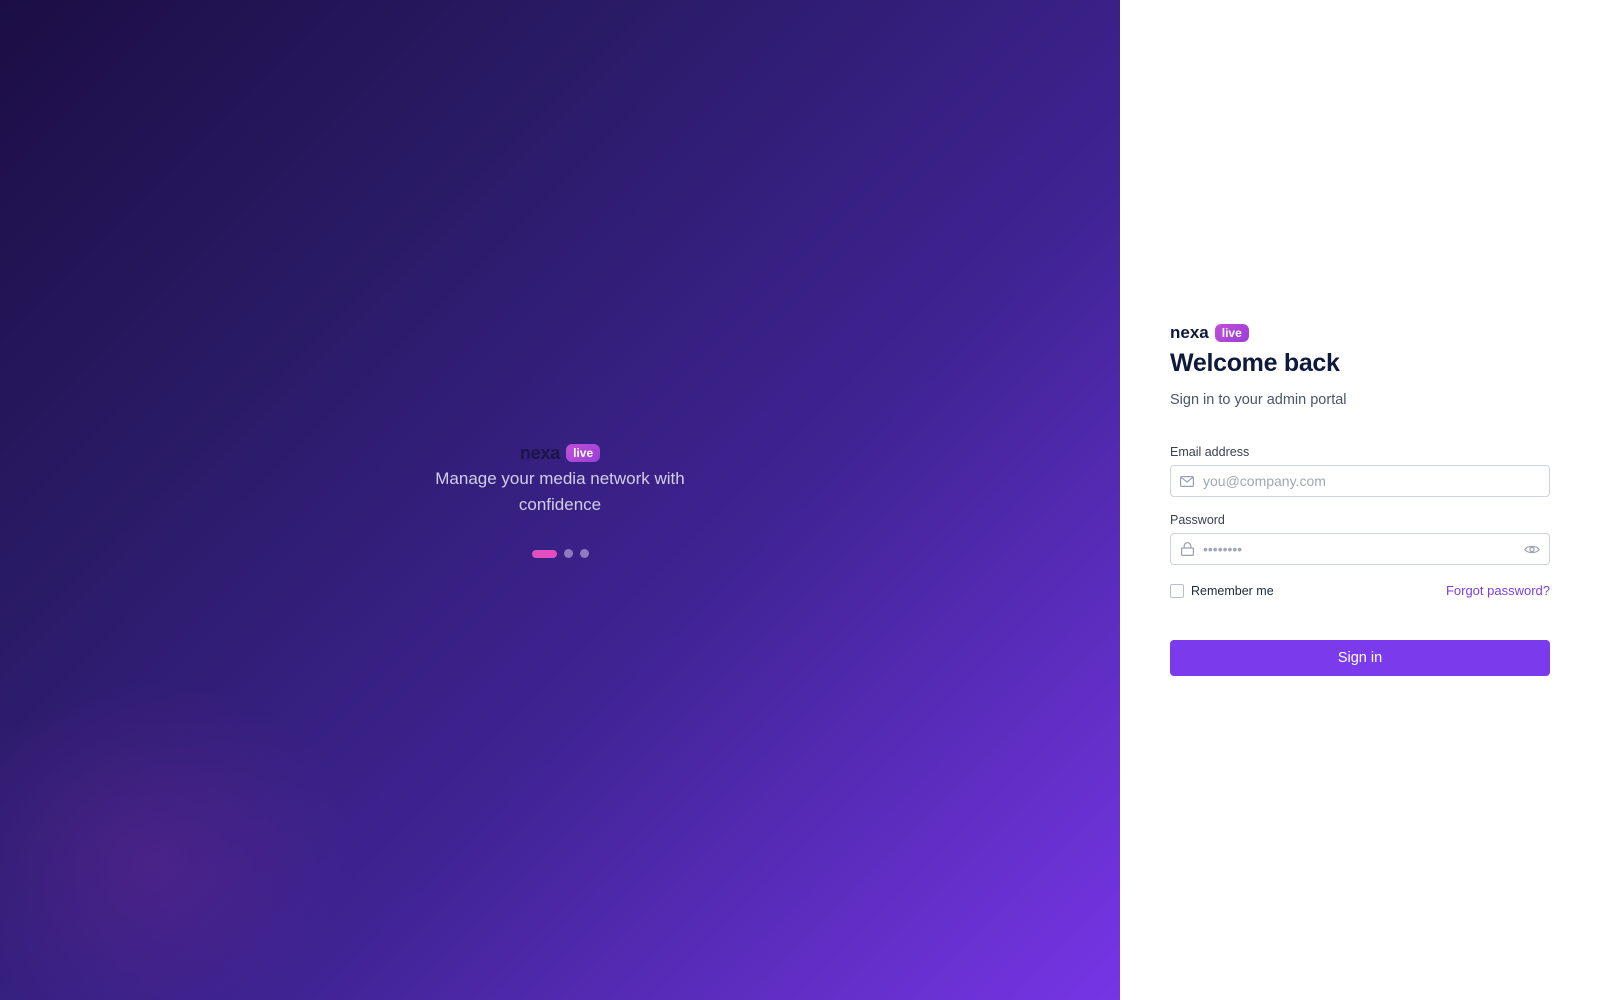 The image size is (1600, 1000). I want to click on live-badge: live, so click(1231, 333).